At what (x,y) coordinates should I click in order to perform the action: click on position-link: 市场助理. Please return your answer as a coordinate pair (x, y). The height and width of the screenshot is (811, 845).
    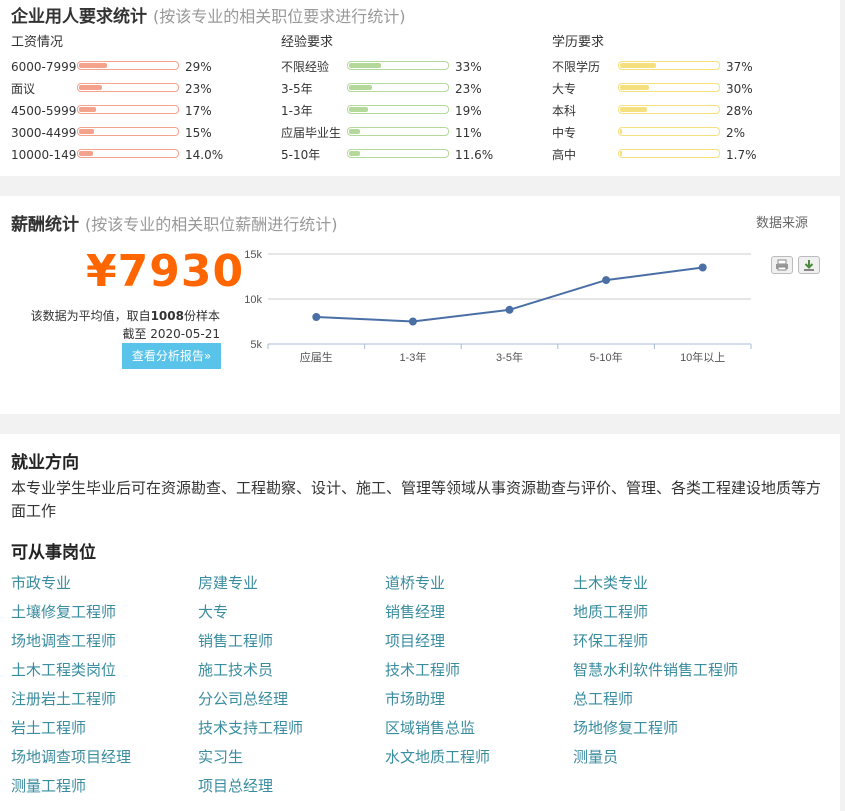
    Looking at the image, I should click on (415, 698).